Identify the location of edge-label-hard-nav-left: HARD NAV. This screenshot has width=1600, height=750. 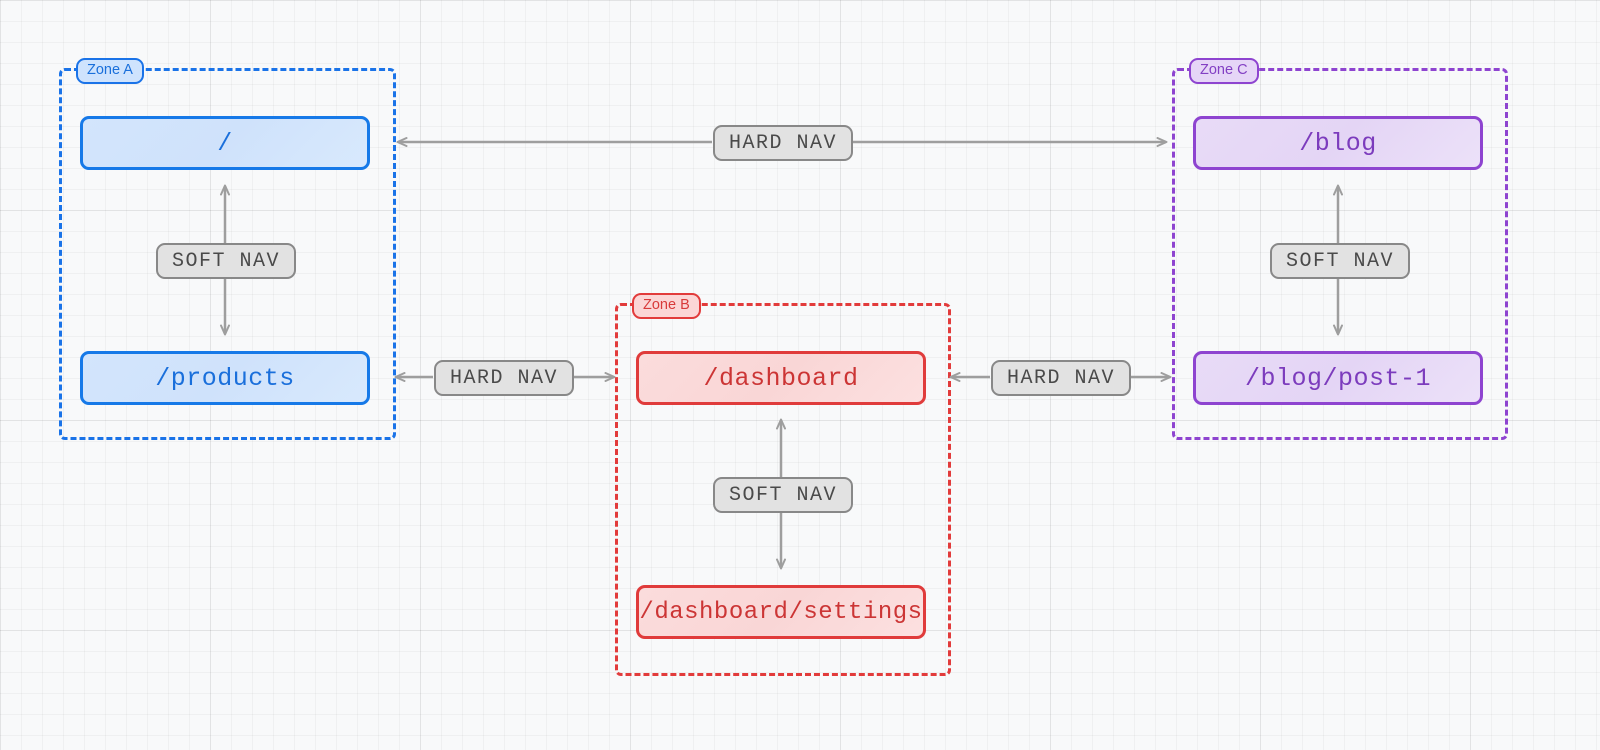
(504, 378).